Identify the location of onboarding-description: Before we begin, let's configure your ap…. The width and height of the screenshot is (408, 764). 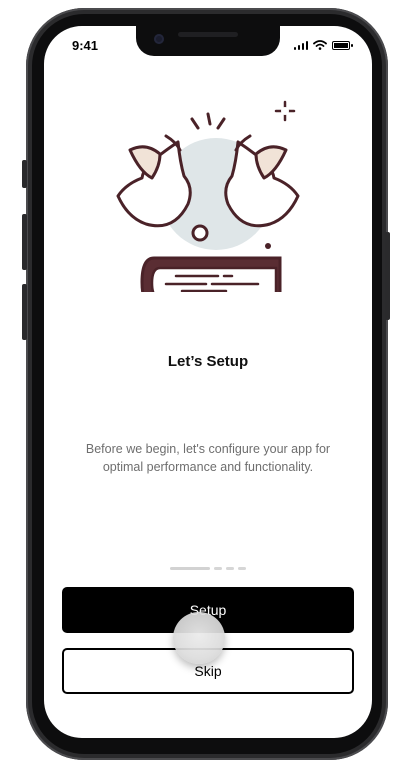
(208, 458).